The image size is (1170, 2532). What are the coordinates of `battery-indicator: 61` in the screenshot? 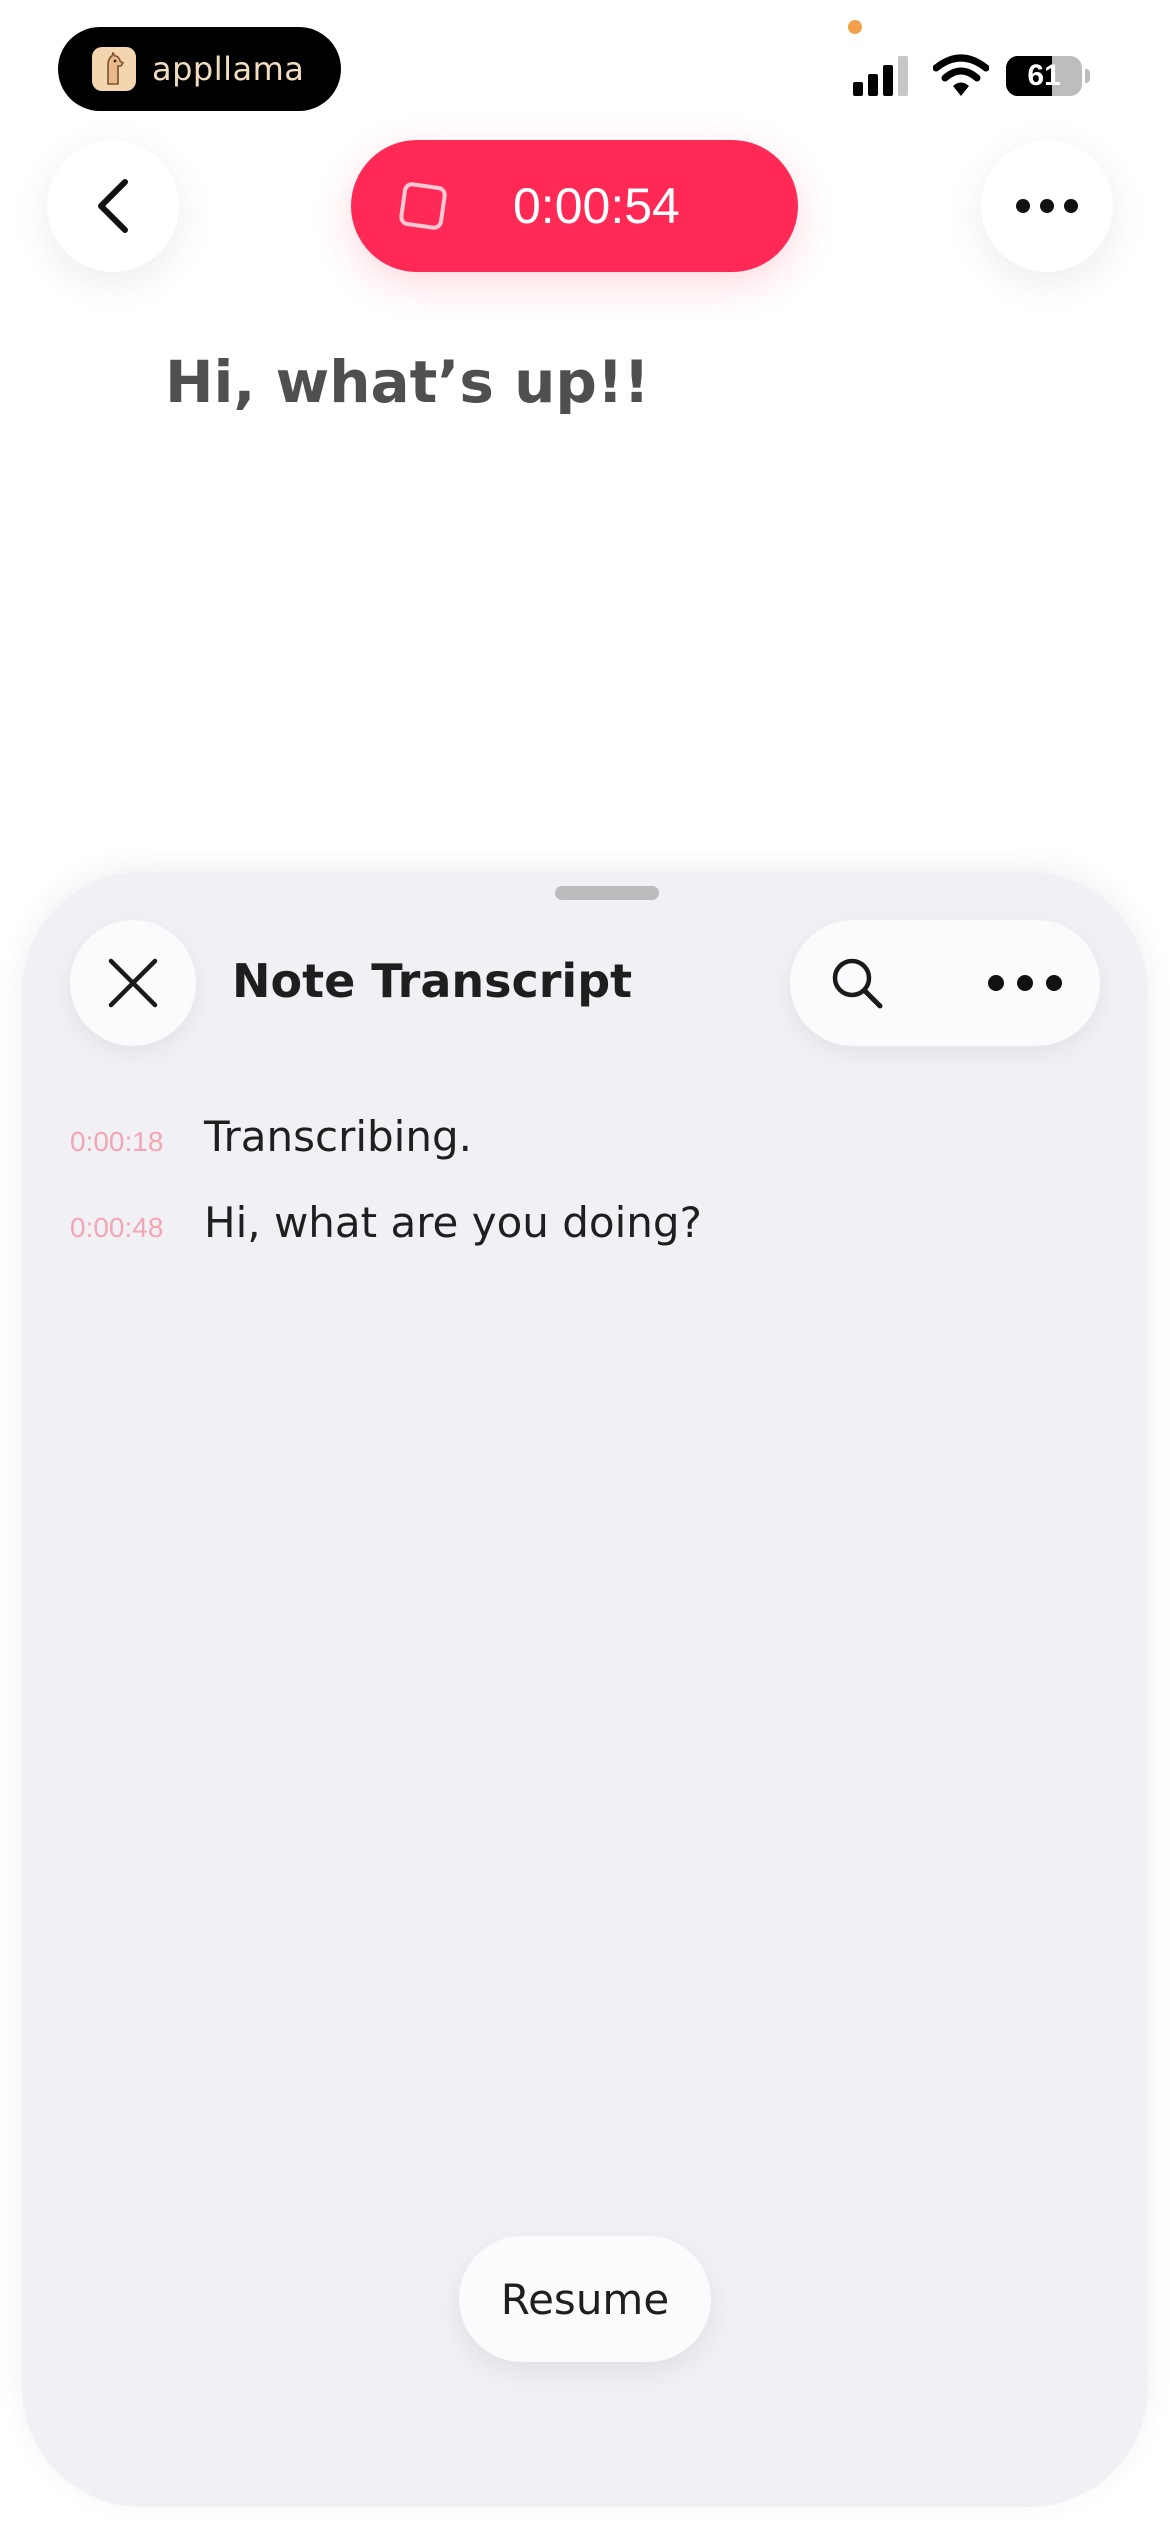 It's located at (1044, 76).